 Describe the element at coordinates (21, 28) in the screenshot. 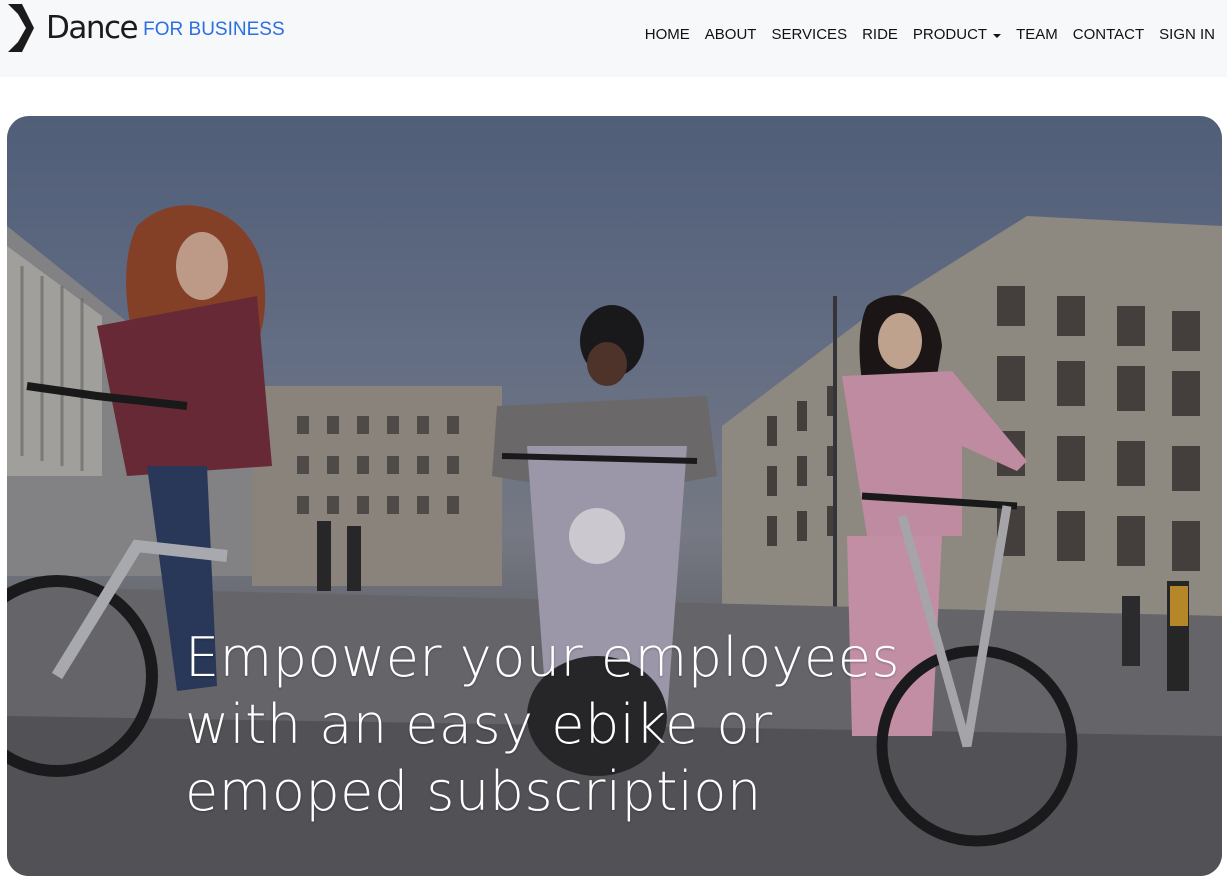

I see `dance-logo-icon` at that location.